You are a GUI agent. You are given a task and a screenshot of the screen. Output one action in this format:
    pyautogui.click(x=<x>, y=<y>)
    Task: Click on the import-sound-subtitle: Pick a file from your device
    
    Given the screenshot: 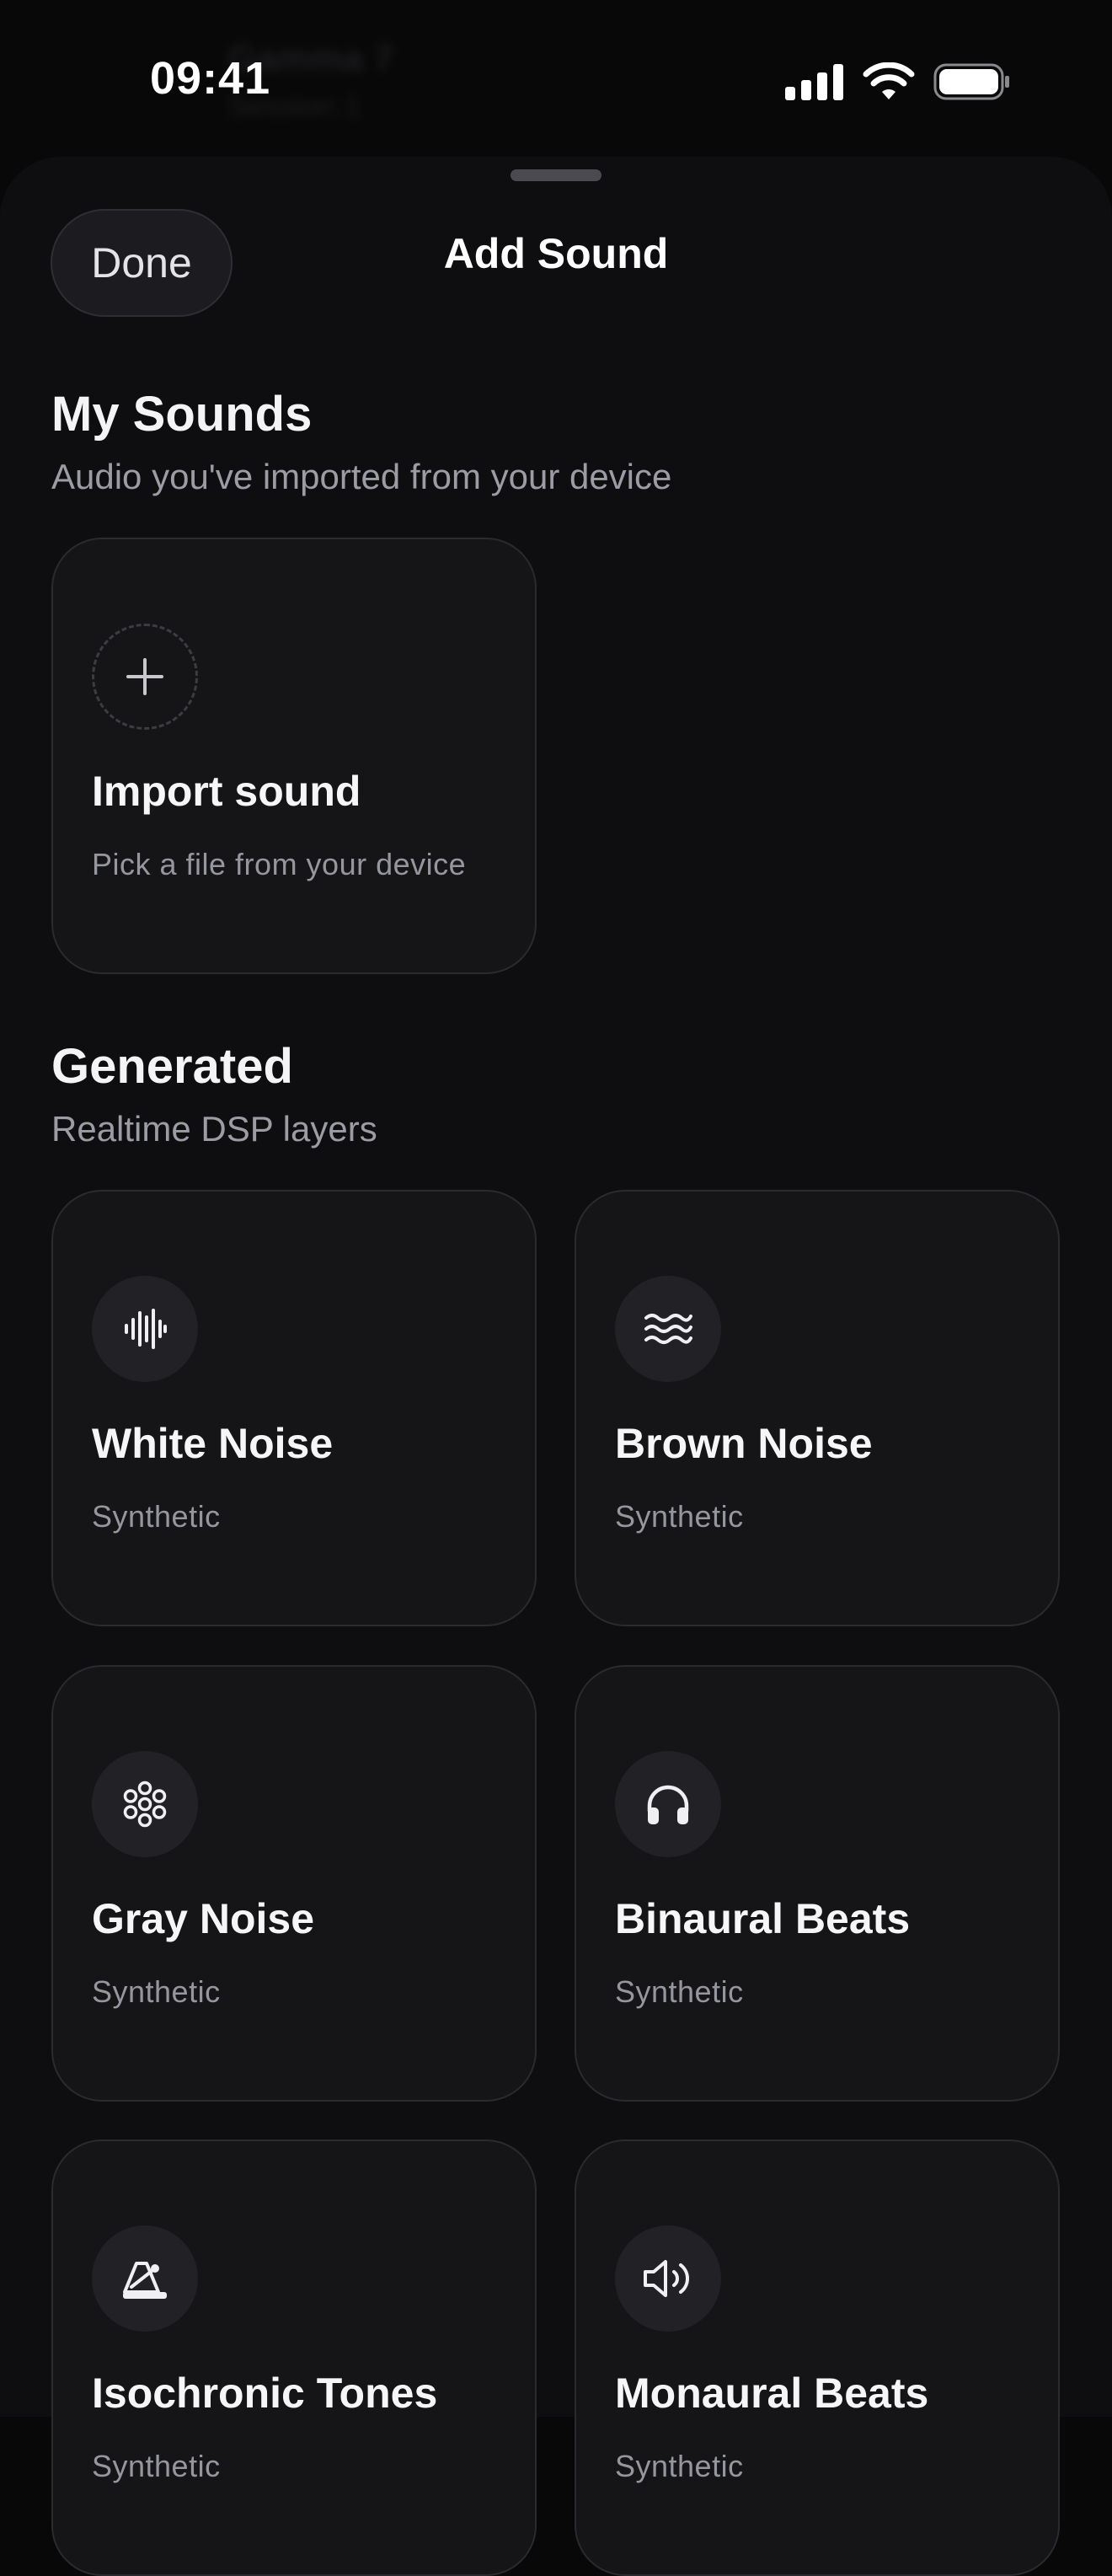 What is the action you would take?
    pyautogui.click(x=279, y=864)
    